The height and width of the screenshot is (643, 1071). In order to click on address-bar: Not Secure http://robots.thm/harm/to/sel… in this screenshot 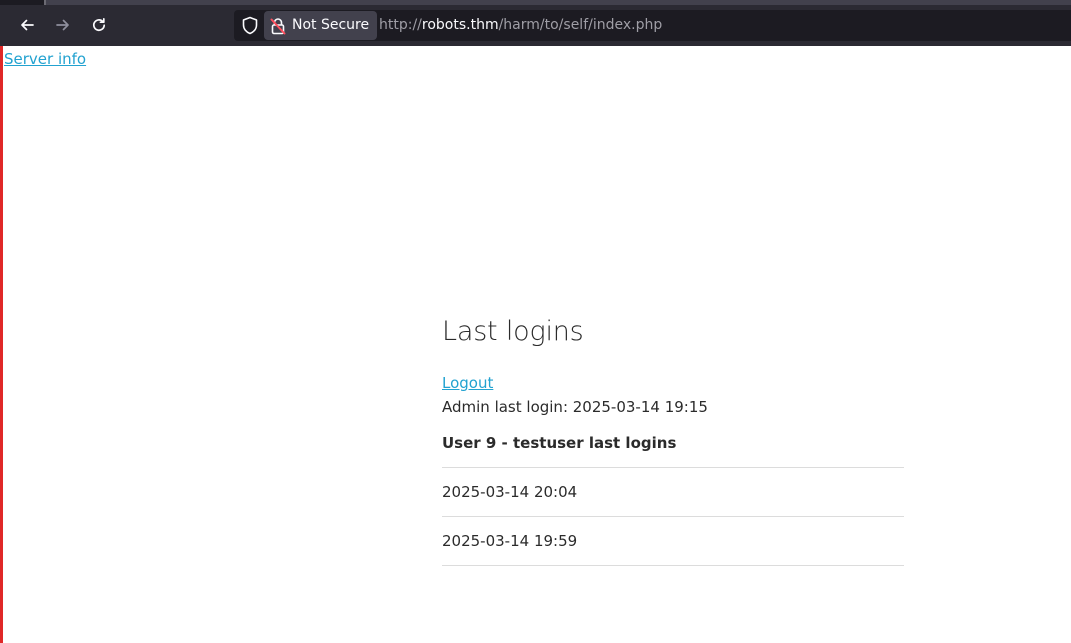, I will do `click(652, 25)`.